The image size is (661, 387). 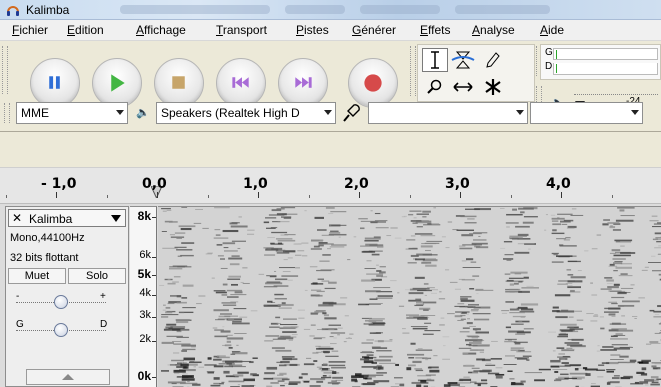 I want to click on gain-slider-thumb, so click(x=61, y=302).